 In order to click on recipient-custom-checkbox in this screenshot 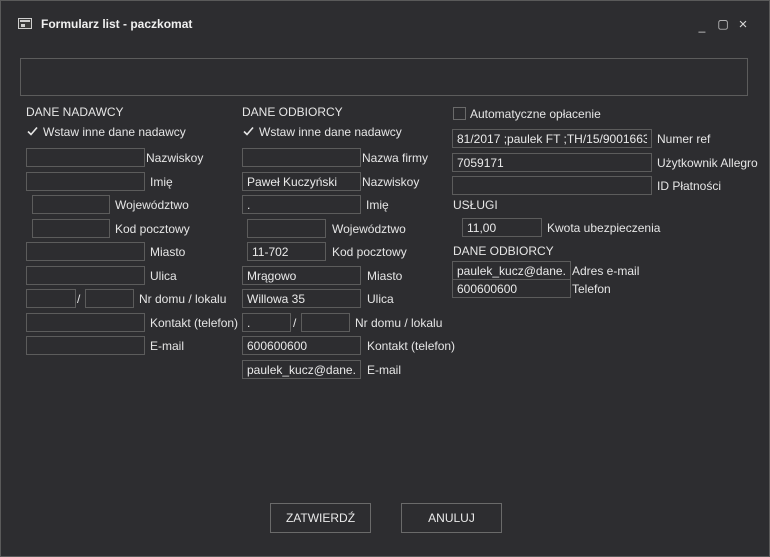, I will do `click(248, 131)`.